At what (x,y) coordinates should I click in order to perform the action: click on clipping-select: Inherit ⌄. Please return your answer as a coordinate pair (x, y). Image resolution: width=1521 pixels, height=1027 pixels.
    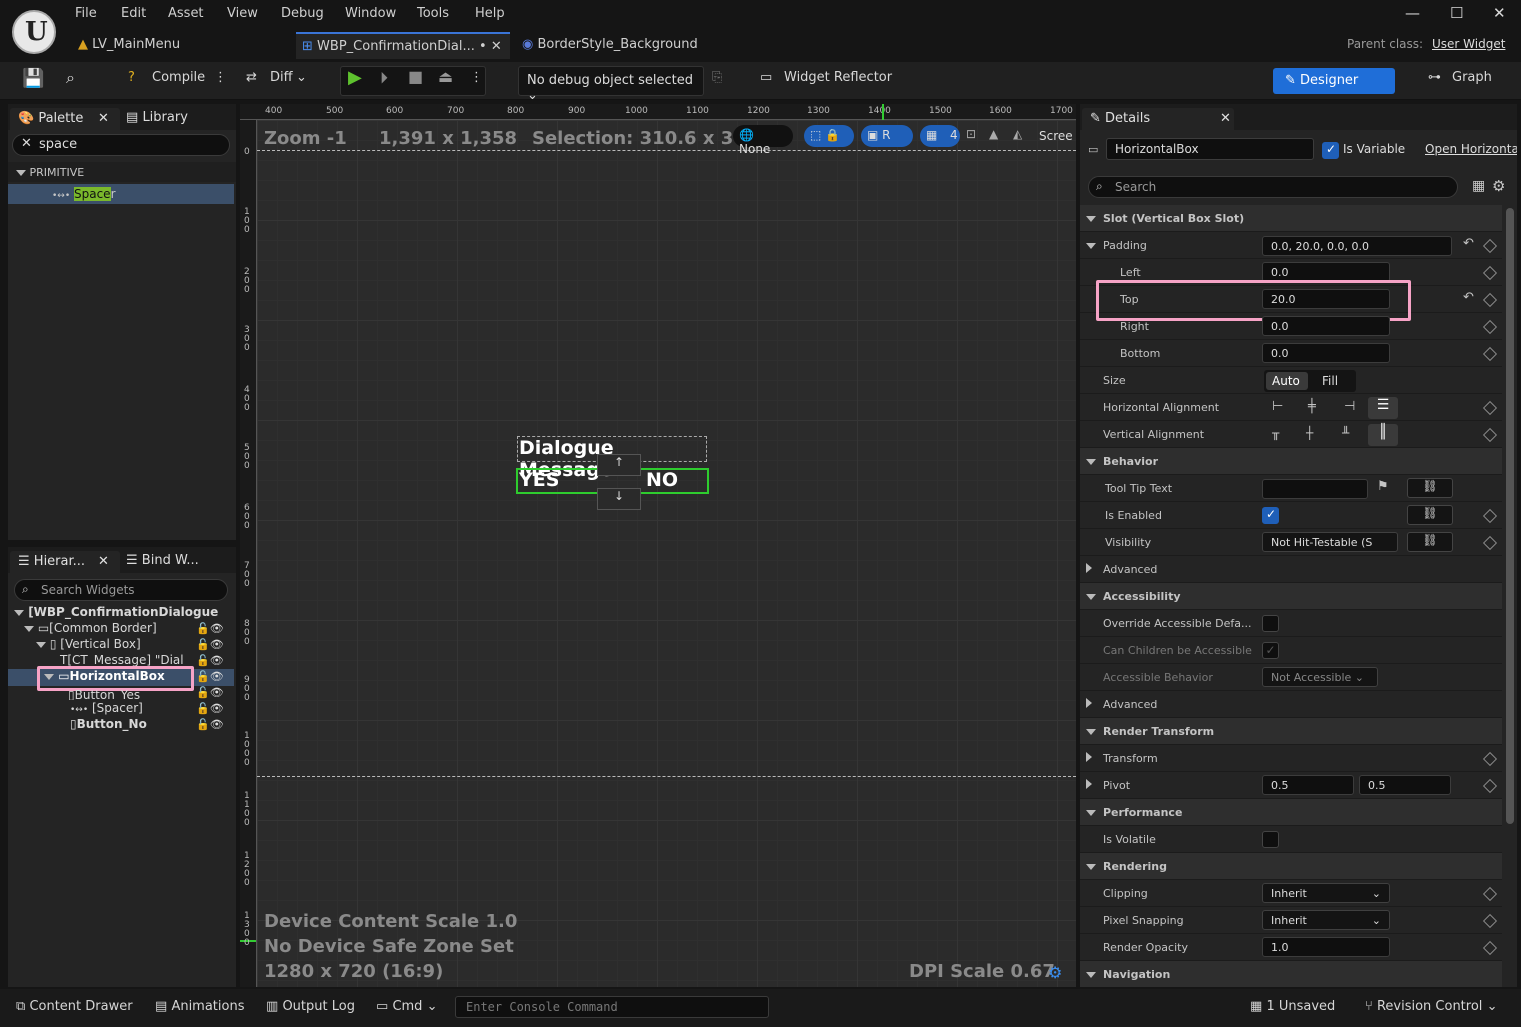
    Looking at the image, I should click on (1326, 893).